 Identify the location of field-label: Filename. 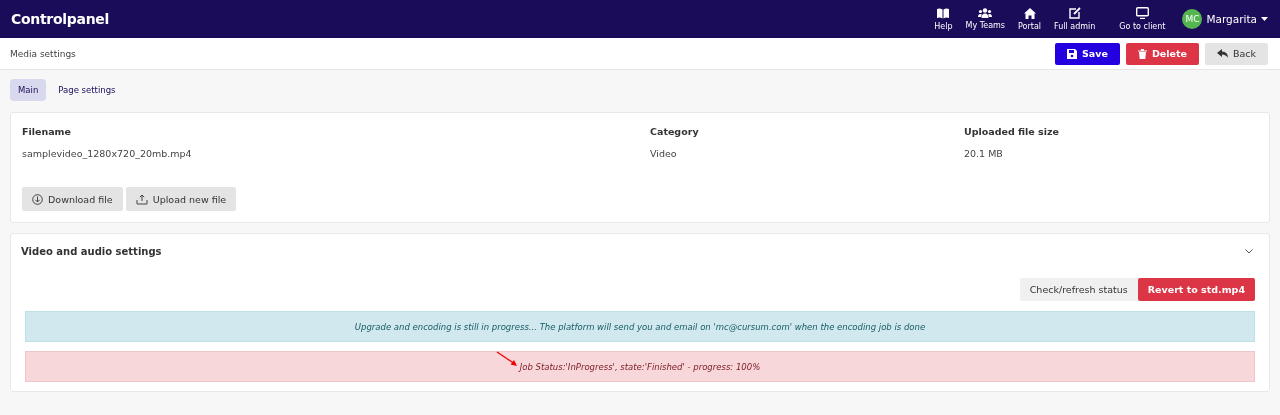
(47, 131).